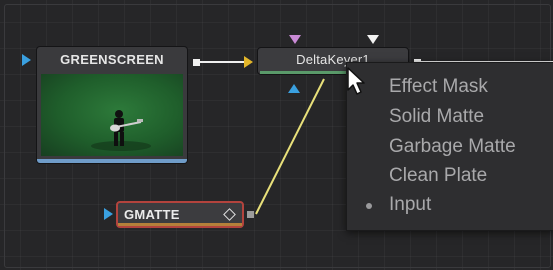 This screenshot has height=270, width=553. What do you see at coordinates (369, 206) in the screenshot?
I see `selected-bullet-icon` at bounding box center [369, 206].